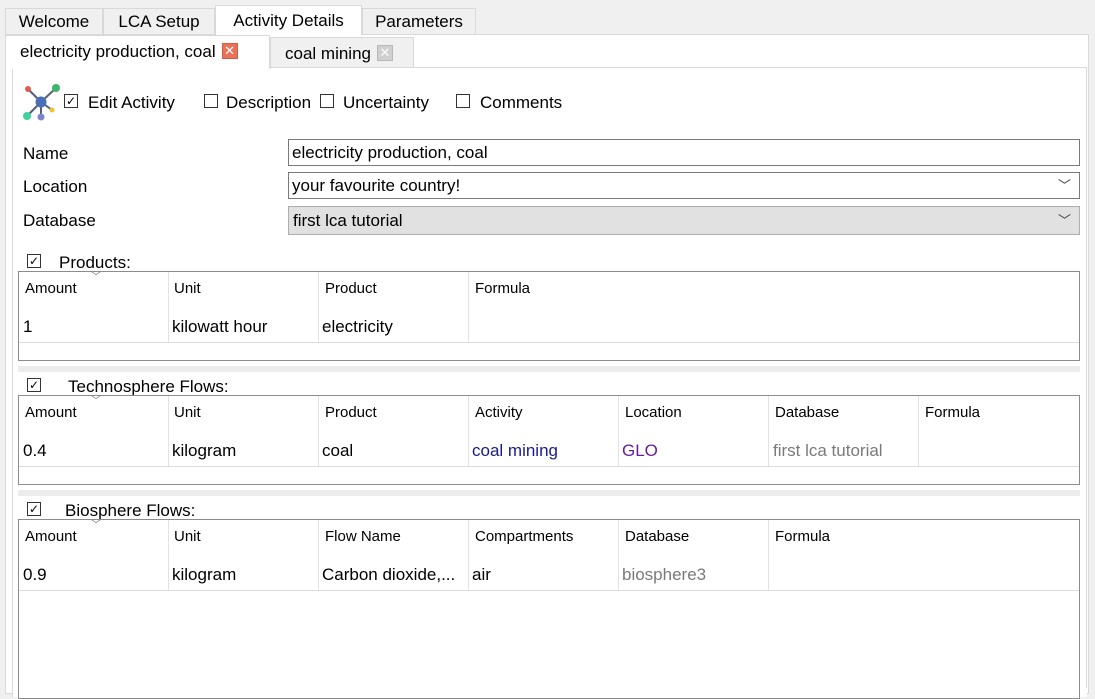 Image resolution: width=1095 pixels, height=699 pixels. Describe the element at coordinates (71, 101) in the screenshot. I see `edit-activity-checkbox: ✓` at that location.